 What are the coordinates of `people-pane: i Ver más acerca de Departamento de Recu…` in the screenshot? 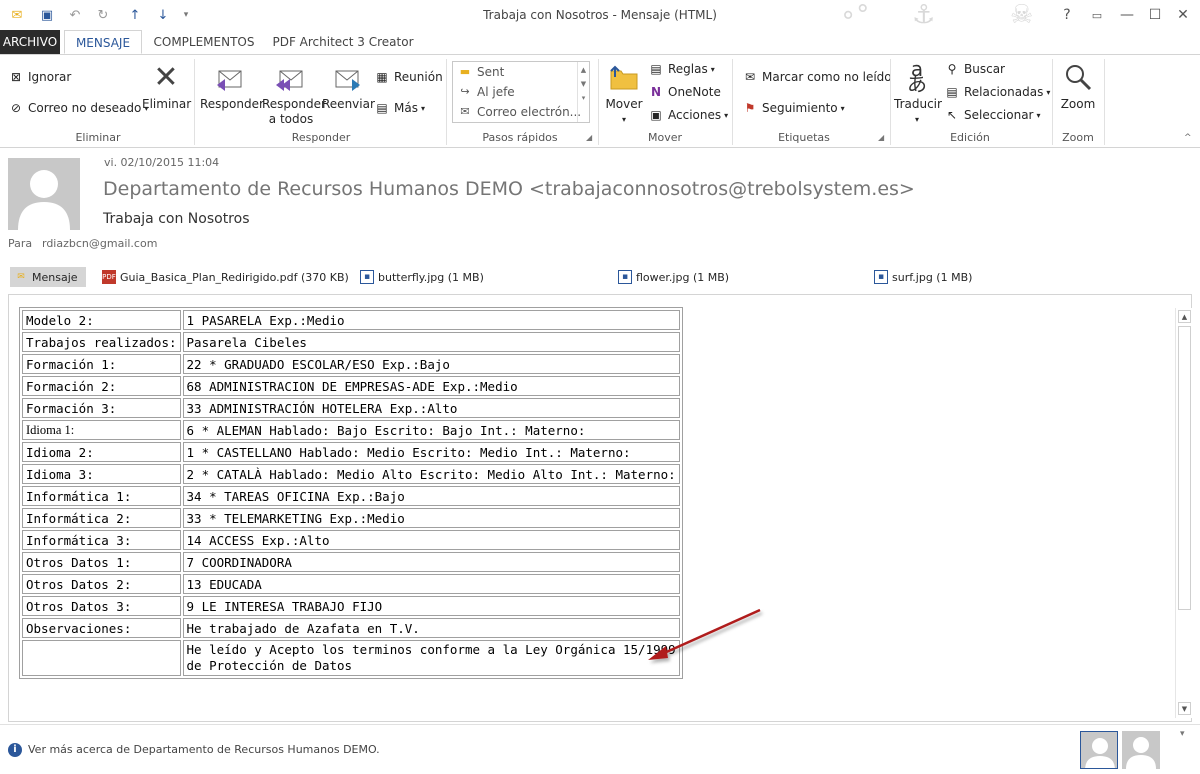 It's located at (600, 749).